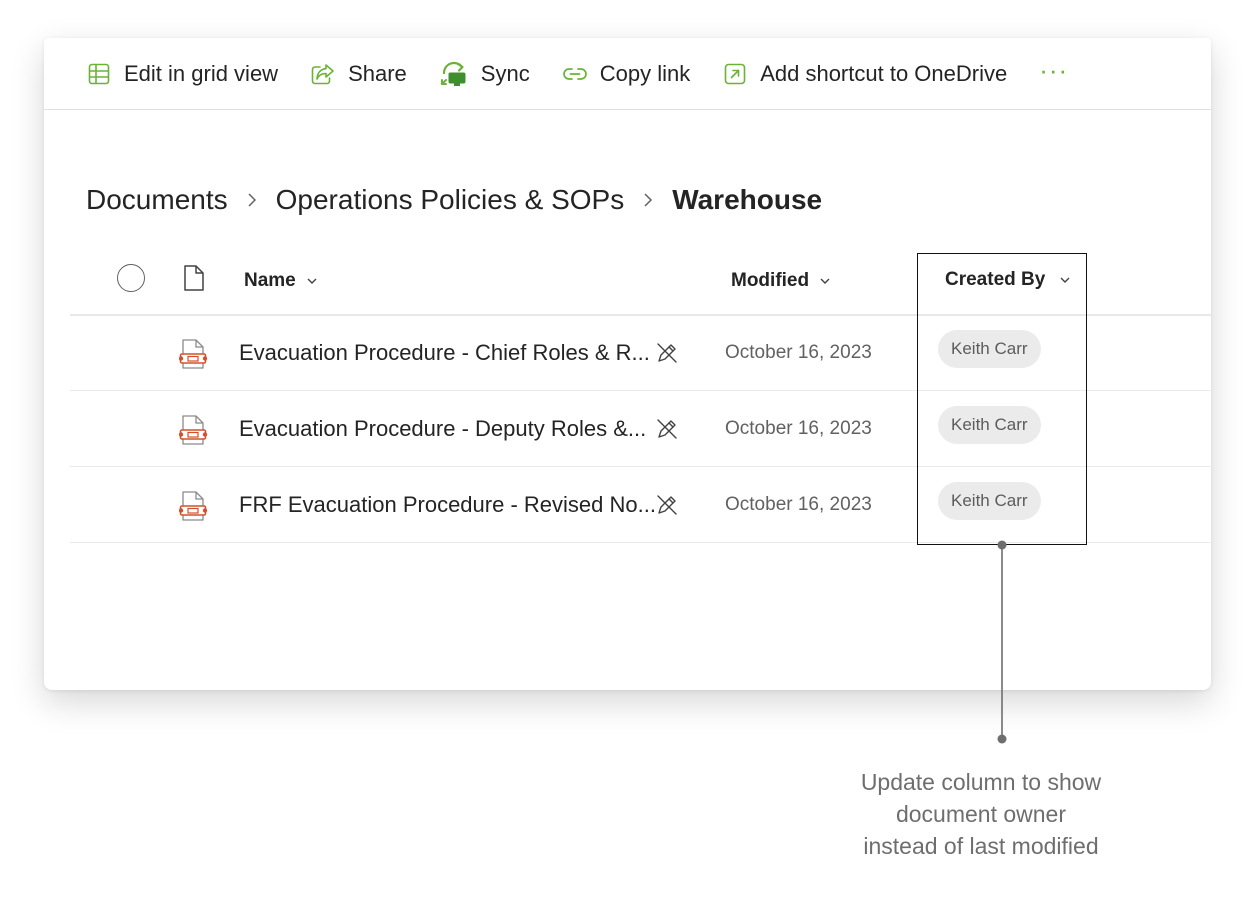 The width and height of the screenshot is (1254, 900). I want to click on share-label: Share, so click(377, 73).